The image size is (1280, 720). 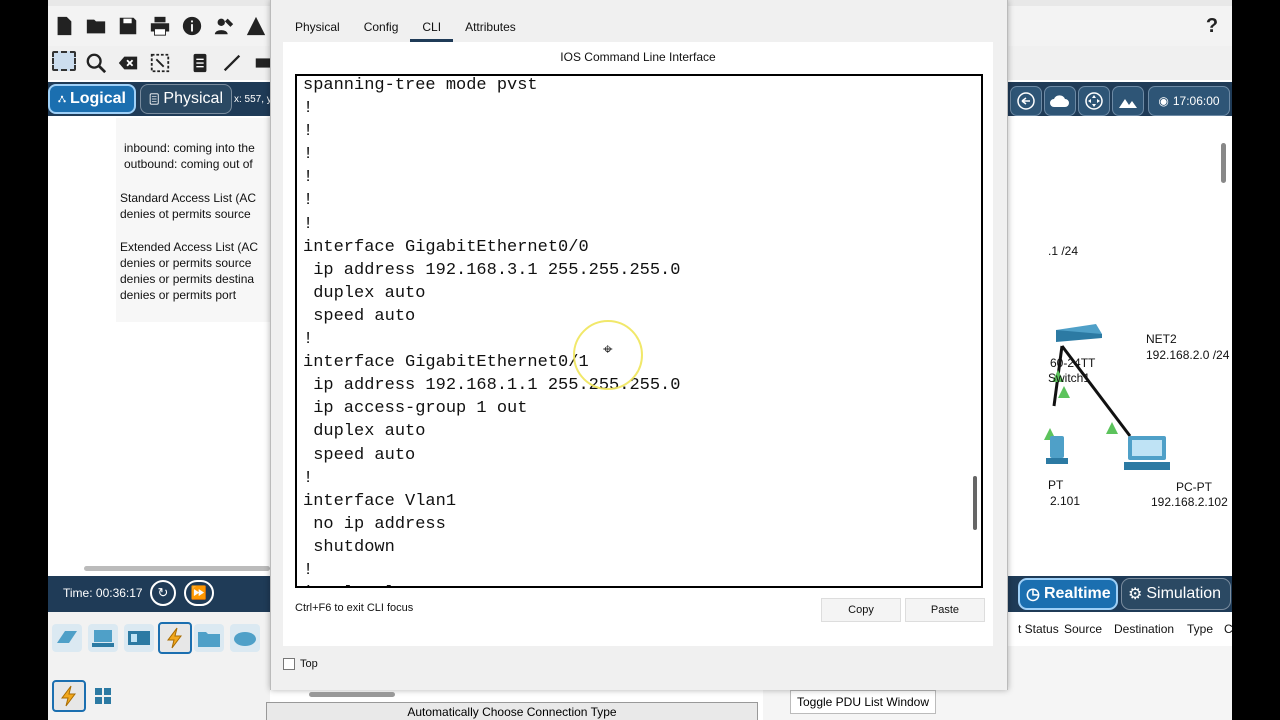 What do you see at coordinates (232, 63) in the screenshot?
I see `draw-line-icon` at bounding box center [232, 63].